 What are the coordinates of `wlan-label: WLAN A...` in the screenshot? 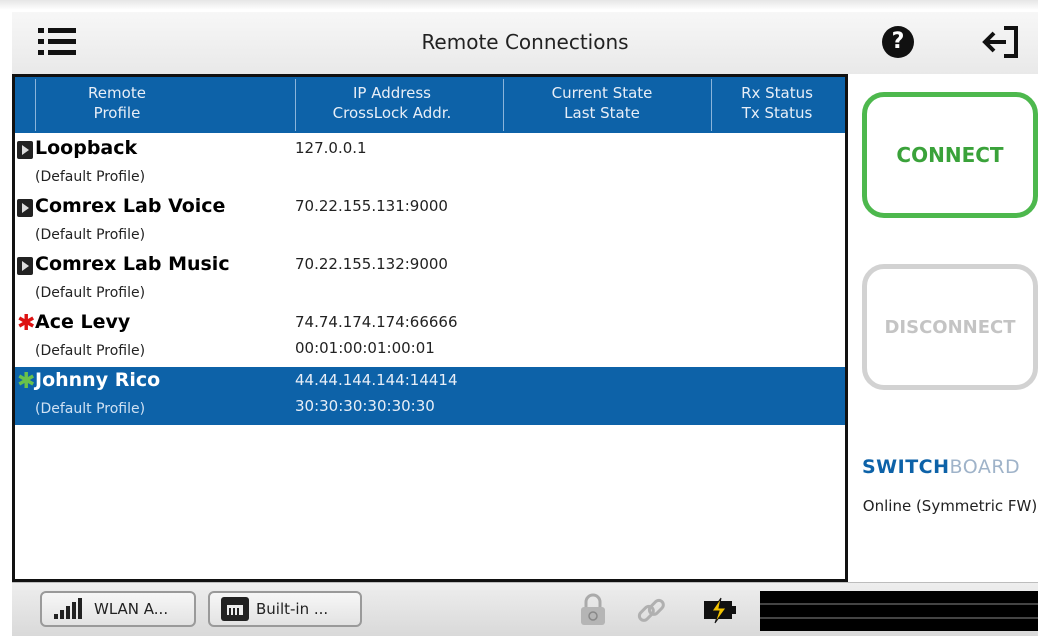 It's located at (131, 609).